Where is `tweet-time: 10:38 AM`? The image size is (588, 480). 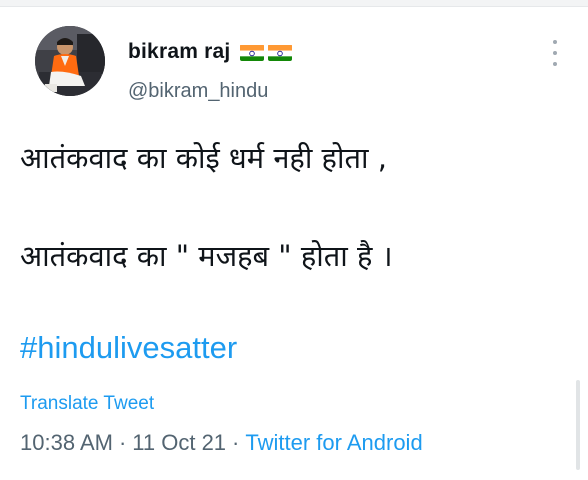 tweet-time: 10:38 AM is located at coordinates (66, 442).